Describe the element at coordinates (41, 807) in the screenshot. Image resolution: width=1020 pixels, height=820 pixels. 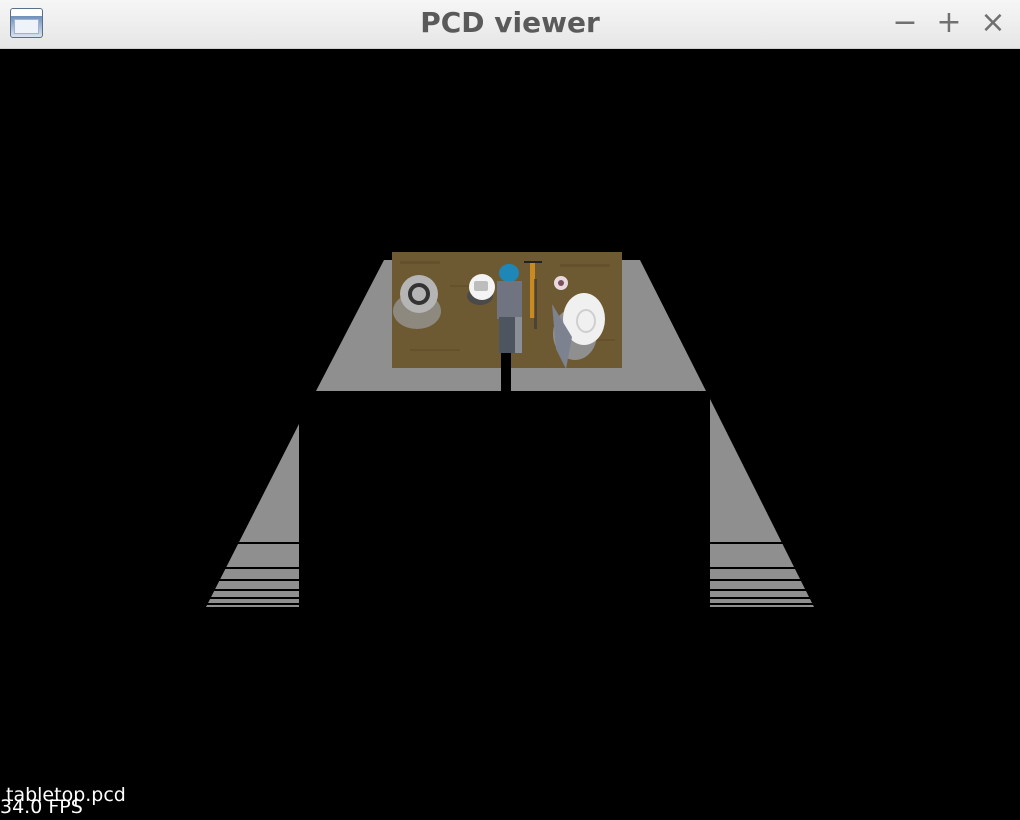
I see `fps-counter: 34.0 FPS` at that location.